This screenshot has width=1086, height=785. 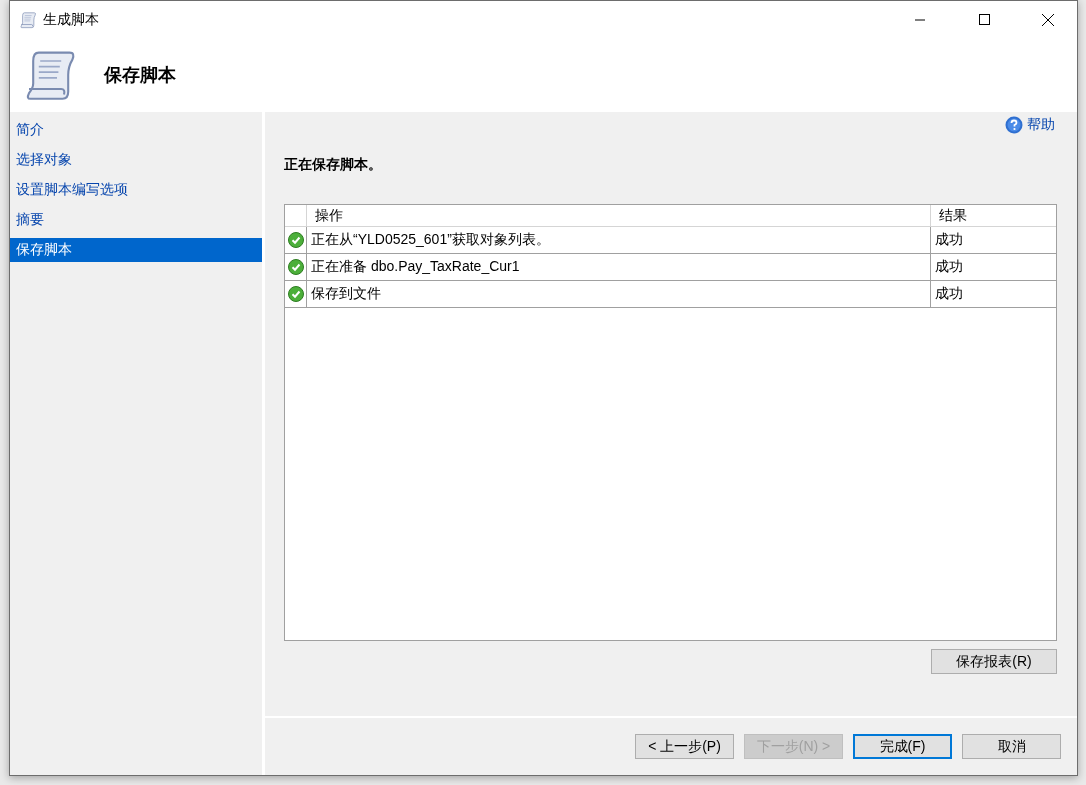 I want to click on wizard-button: < 上一步(P), so click(x=684, y=746).